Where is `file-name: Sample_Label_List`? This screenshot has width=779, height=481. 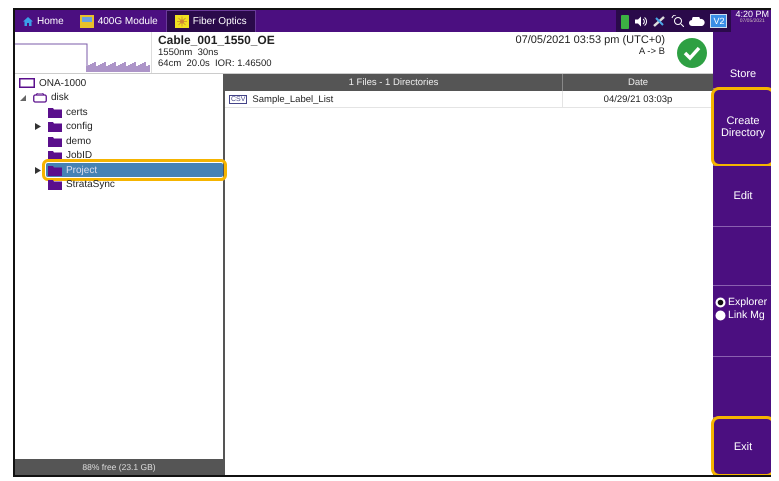 file-name: Sample_Label_List is located at coordinates (293, 99).